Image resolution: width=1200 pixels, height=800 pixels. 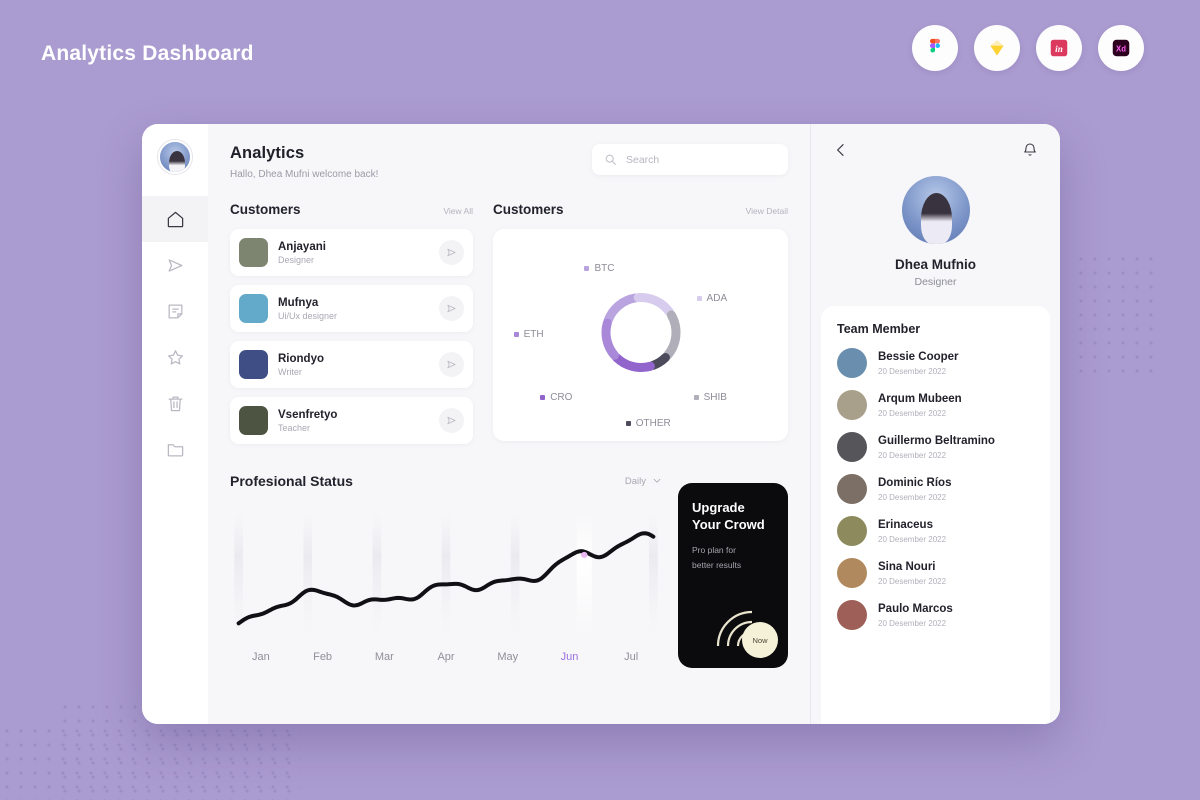 What do you see at coordinates (648, 423) in the screenshot?
I see `legend-item-other: OTHER` at bounding box center [648, 423].